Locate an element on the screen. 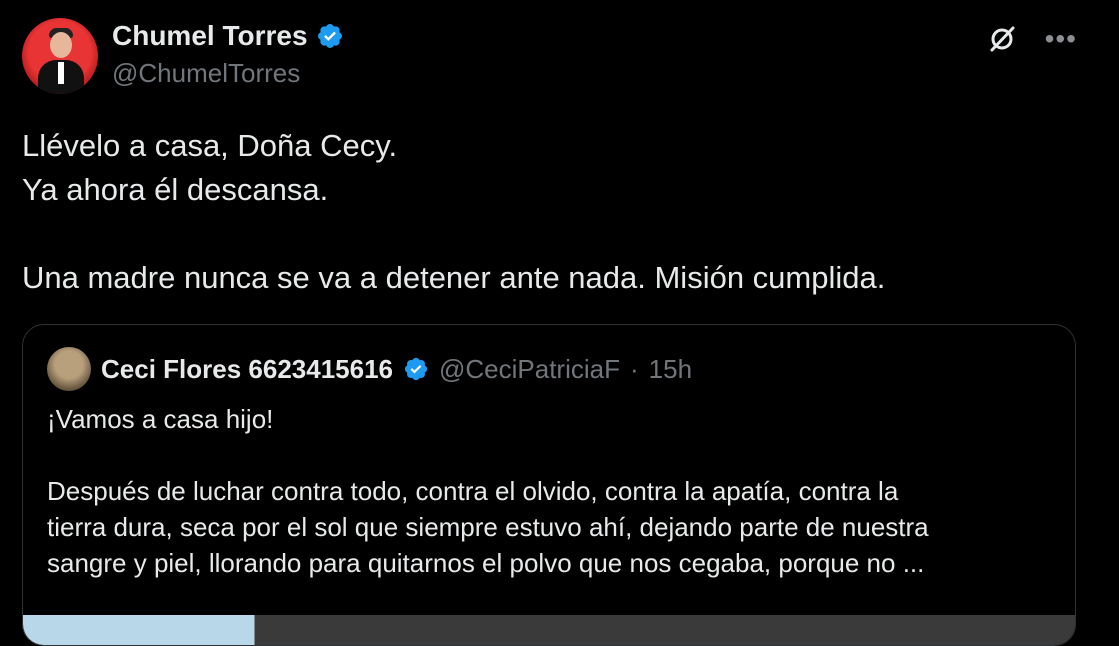 The image size is (1119, 646). quoted-author-avatar is located at coordinates (69, 369).